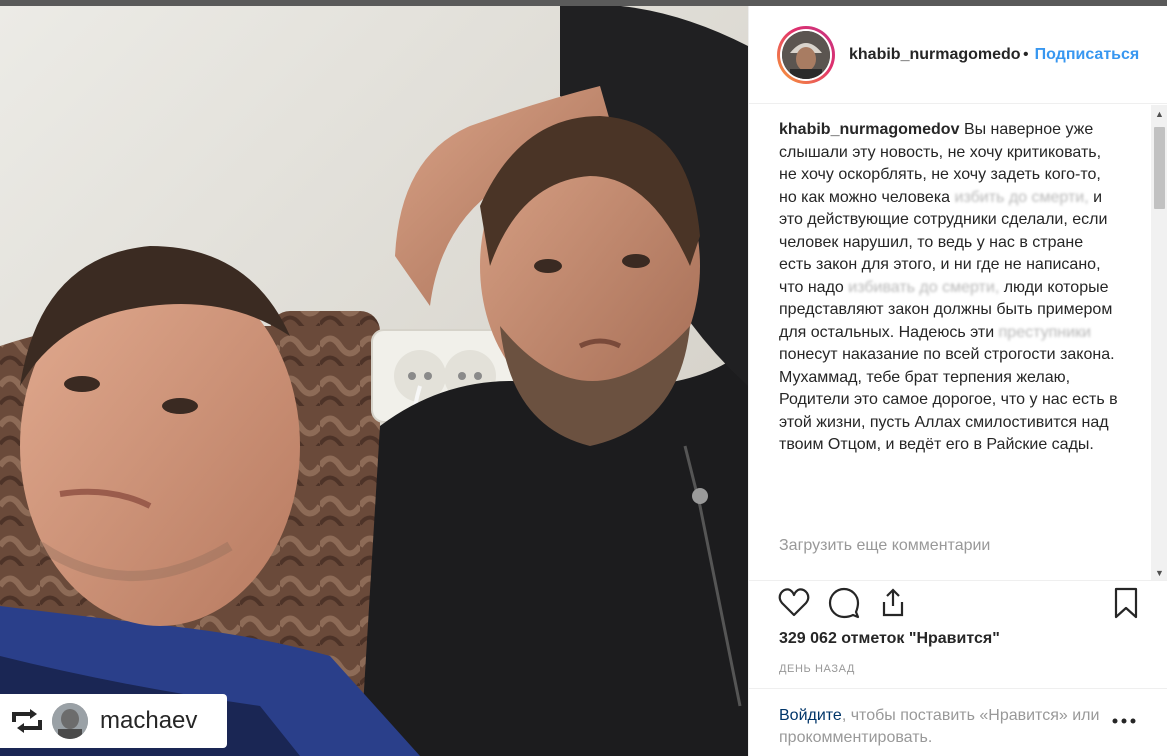 This screenshot has width=1167, height=756. What do you see at coordinates (806, 54) in the screenshot?
I see `author-avatar` at bounding box center [806, 54].